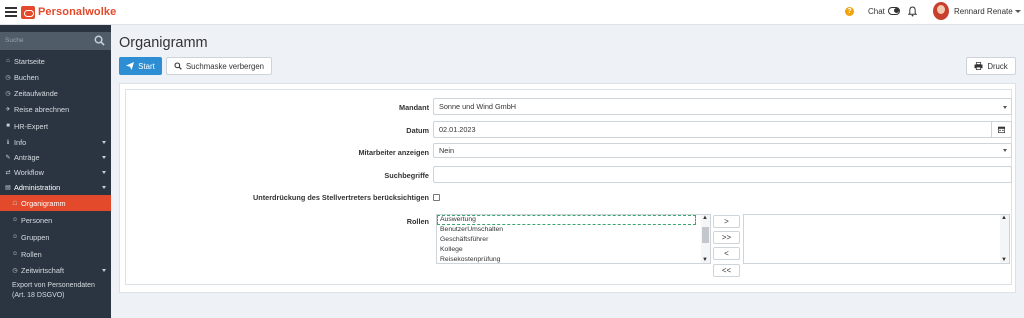 Image resolution: width=1024 pixels, height=318 pixels. What do you see at coordinates (991, 66) in the screenshot?
I see `print-button: Druck` at bounding box center [991, 66].